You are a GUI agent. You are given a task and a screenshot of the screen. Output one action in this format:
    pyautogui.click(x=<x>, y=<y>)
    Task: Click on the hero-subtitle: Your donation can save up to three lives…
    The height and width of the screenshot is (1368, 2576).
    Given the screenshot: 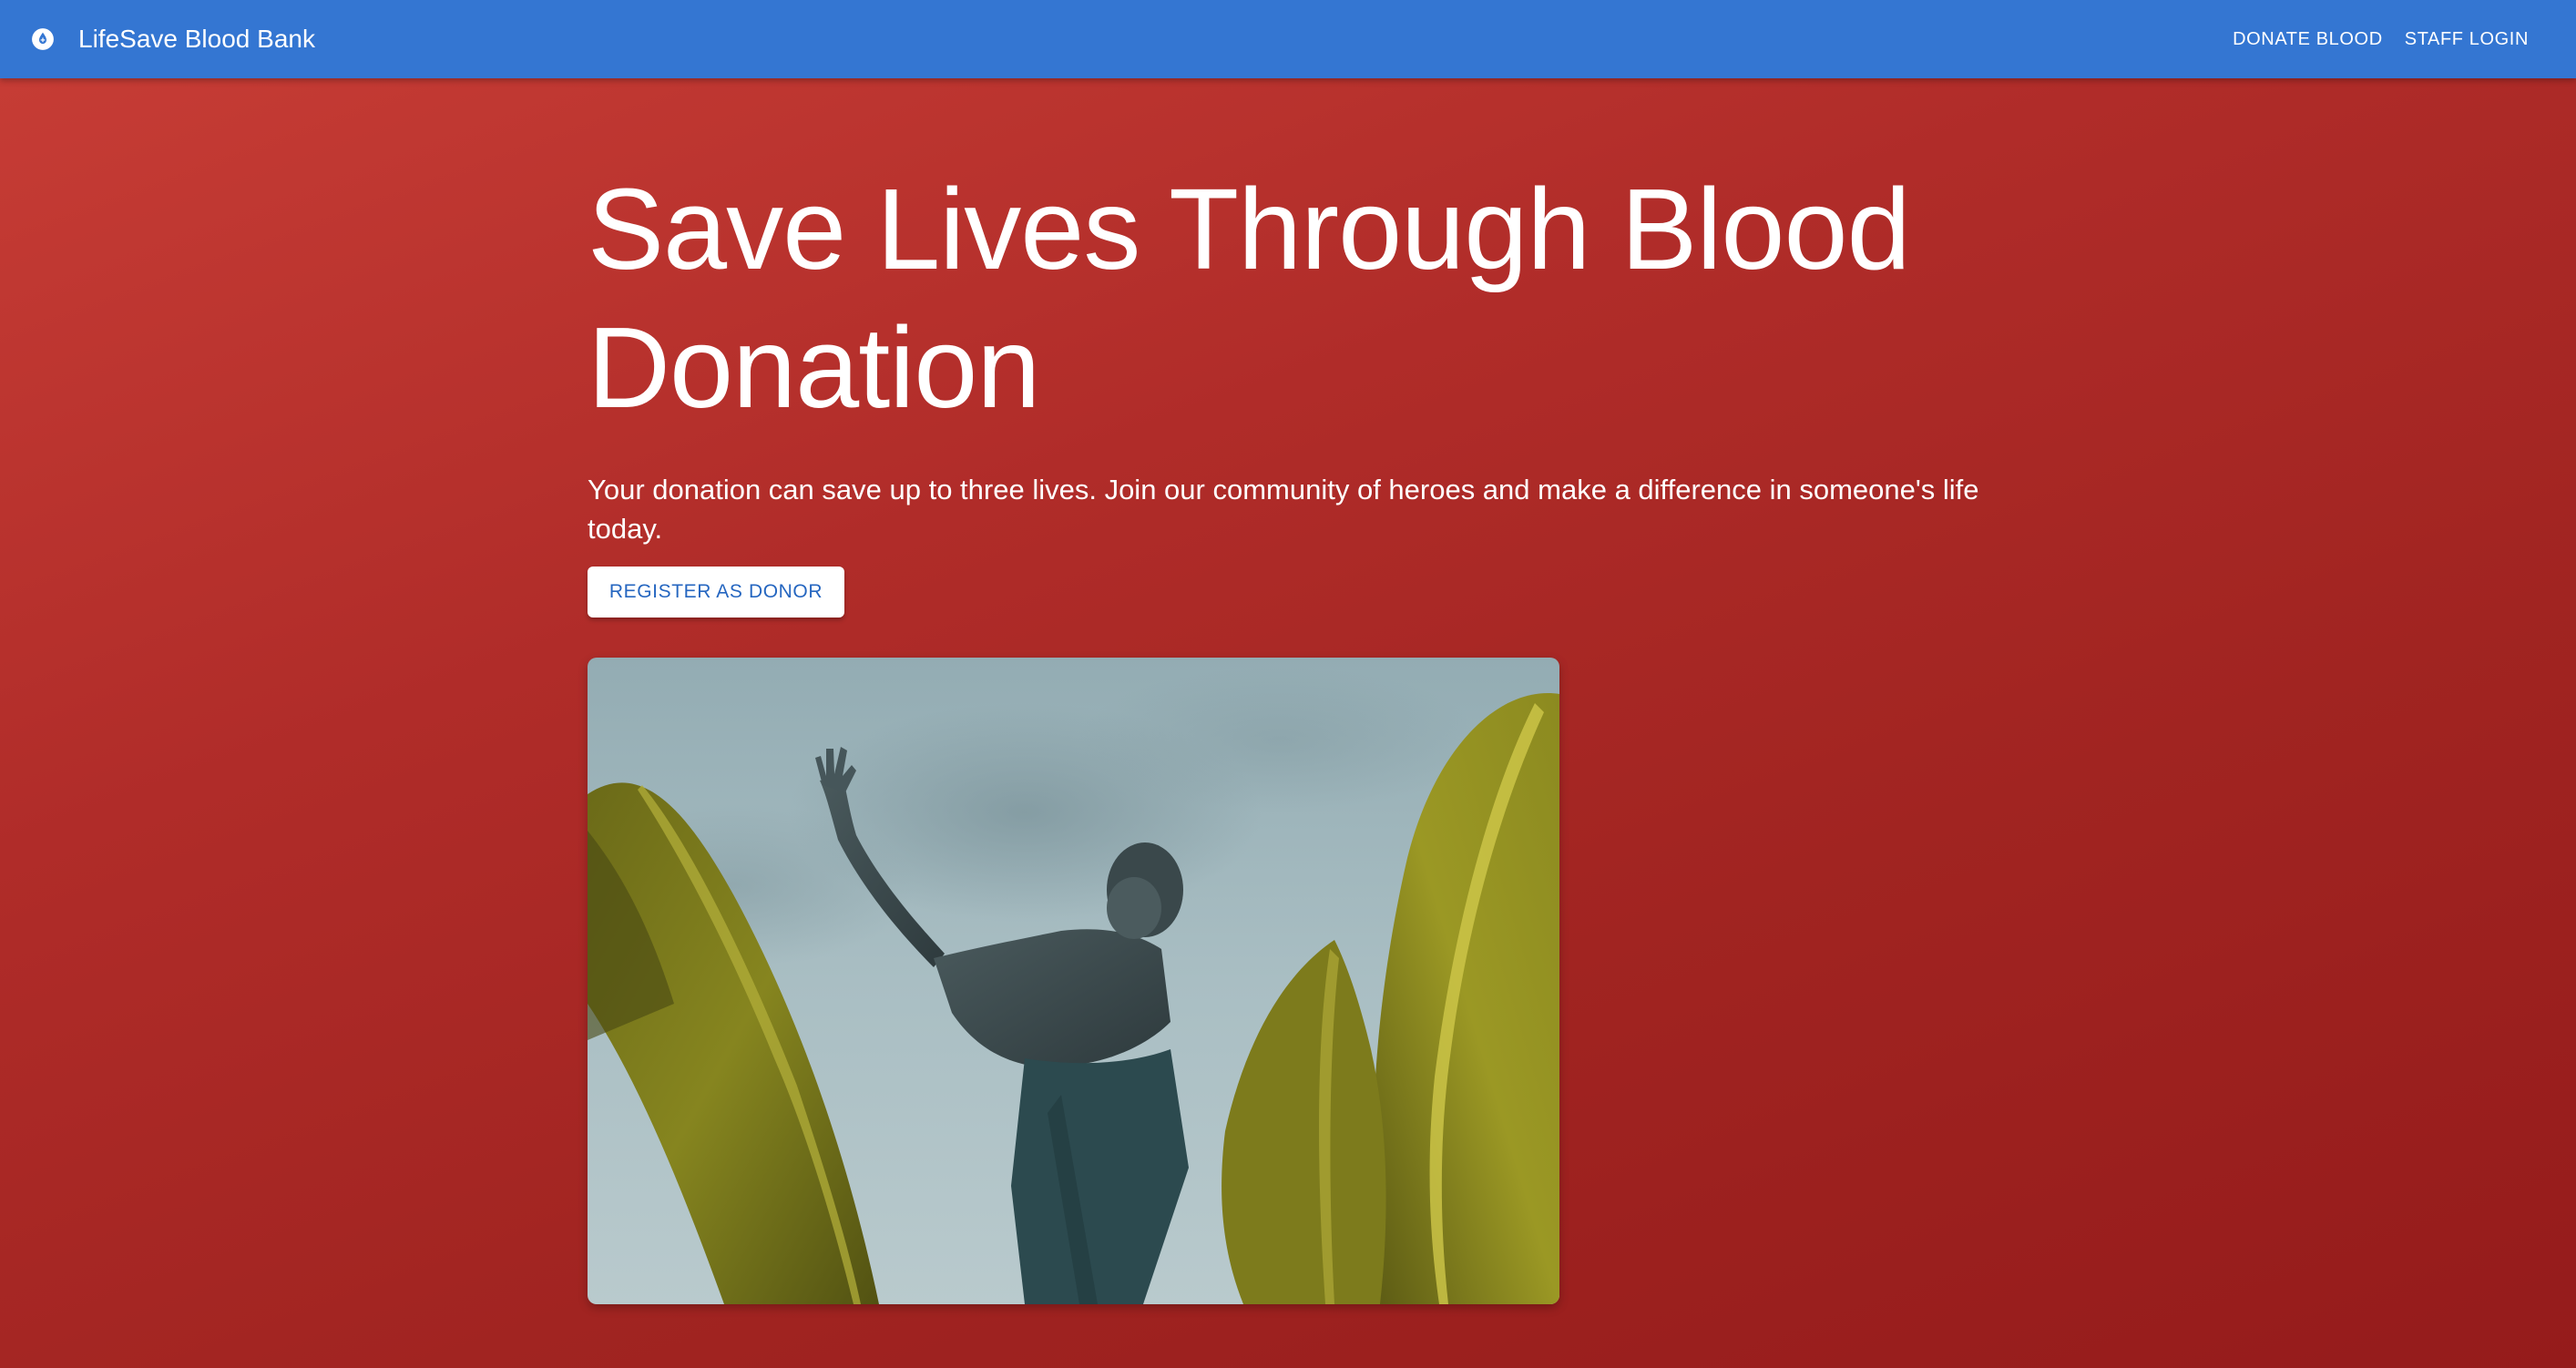 What is the action you would take?
    pyautogui.click(x=1284, y=509)
    